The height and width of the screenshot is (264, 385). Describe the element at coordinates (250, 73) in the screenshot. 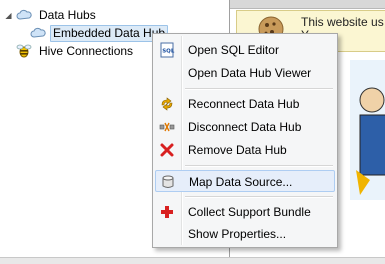

I see `menu-label: Open Data Hub Viewer` at that location.